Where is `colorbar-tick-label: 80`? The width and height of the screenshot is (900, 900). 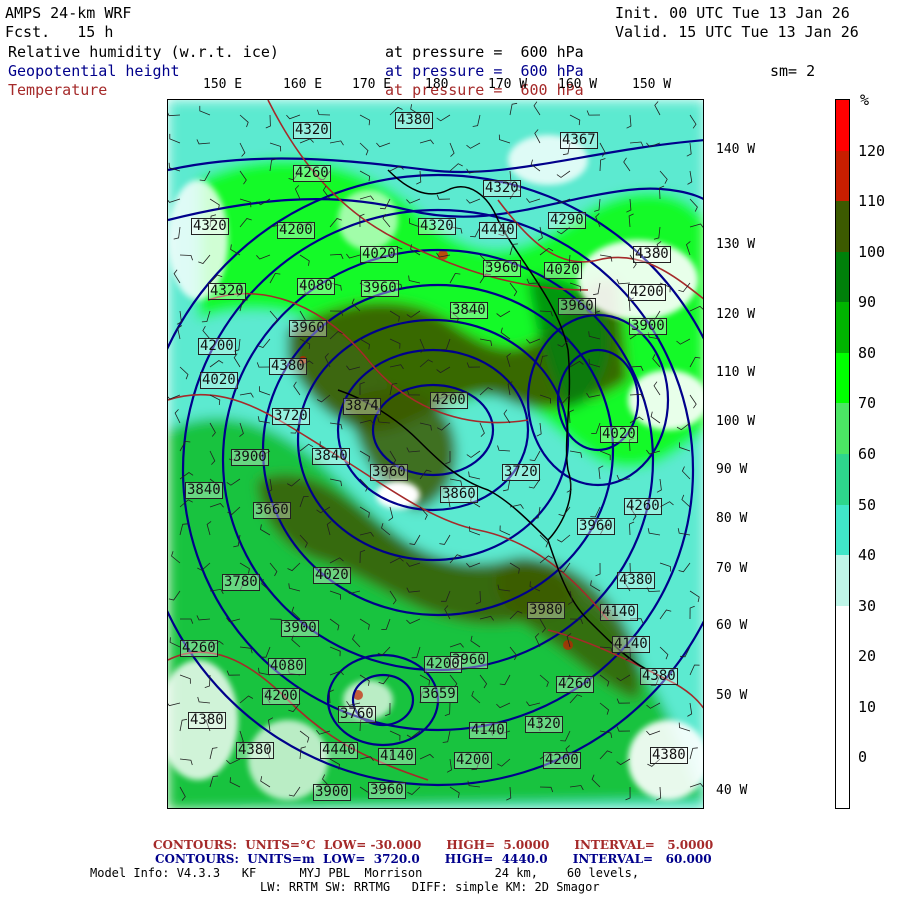 colorbar-tick-label: 80 is located at coordinates (867, 352).